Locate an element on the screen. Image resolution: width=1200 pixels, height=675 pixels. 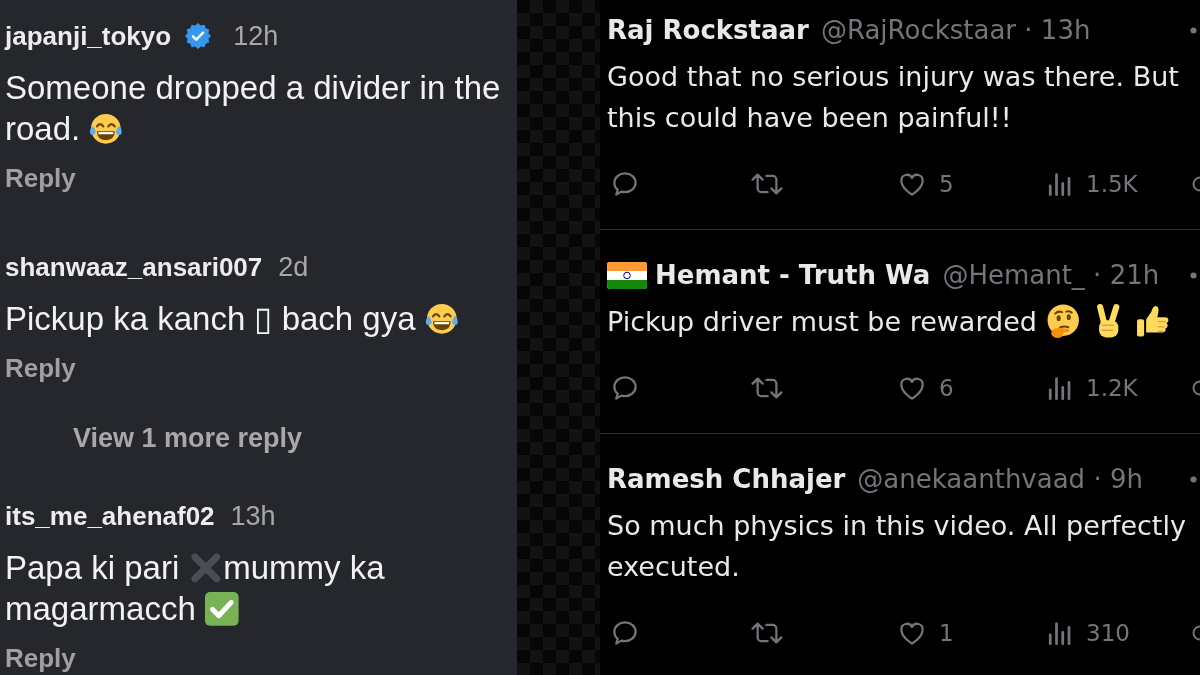
views-button: 1.2K is located at coordinates (1091, 388).